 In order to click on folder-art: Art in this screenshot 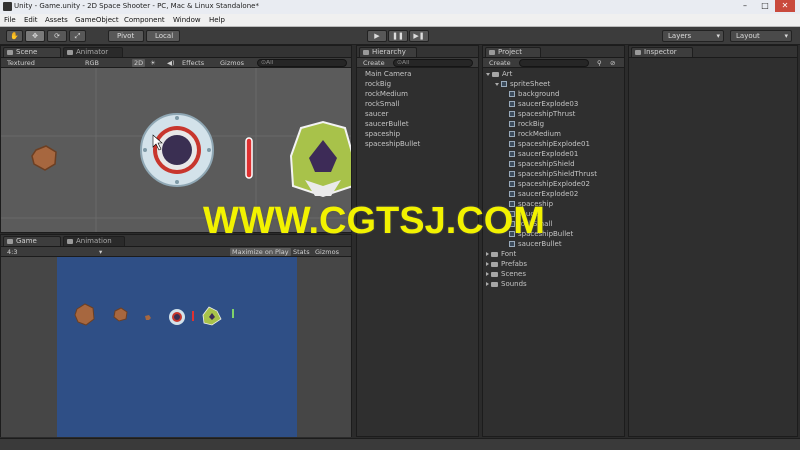, I will do `click(499, 74)`.